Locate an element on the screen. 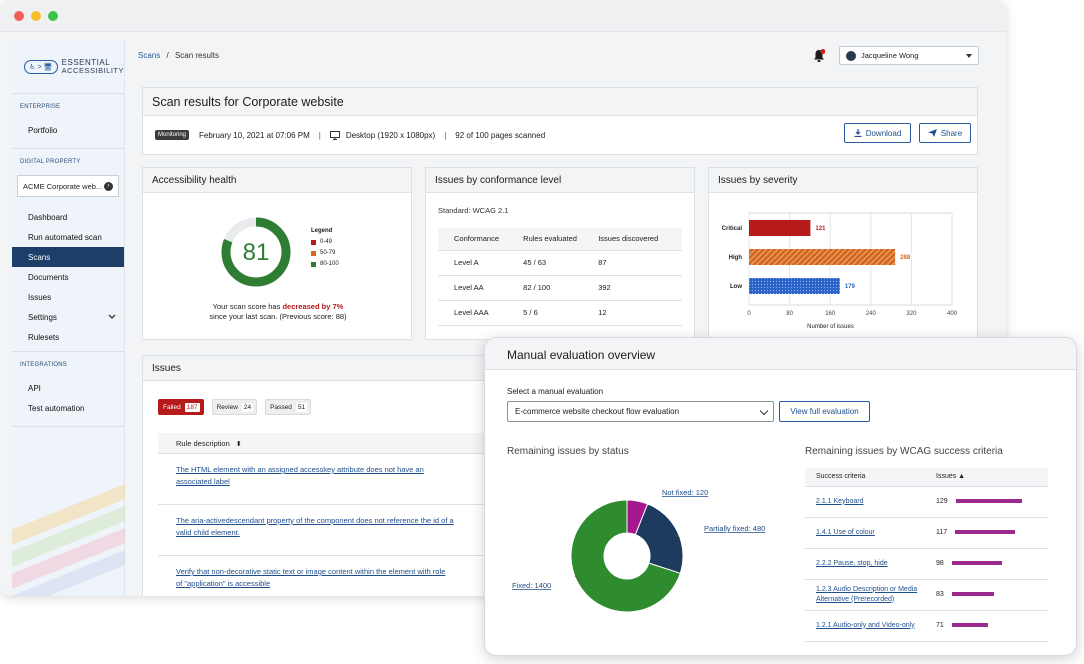  caret-down-icon is located at coordinates (969, 56).